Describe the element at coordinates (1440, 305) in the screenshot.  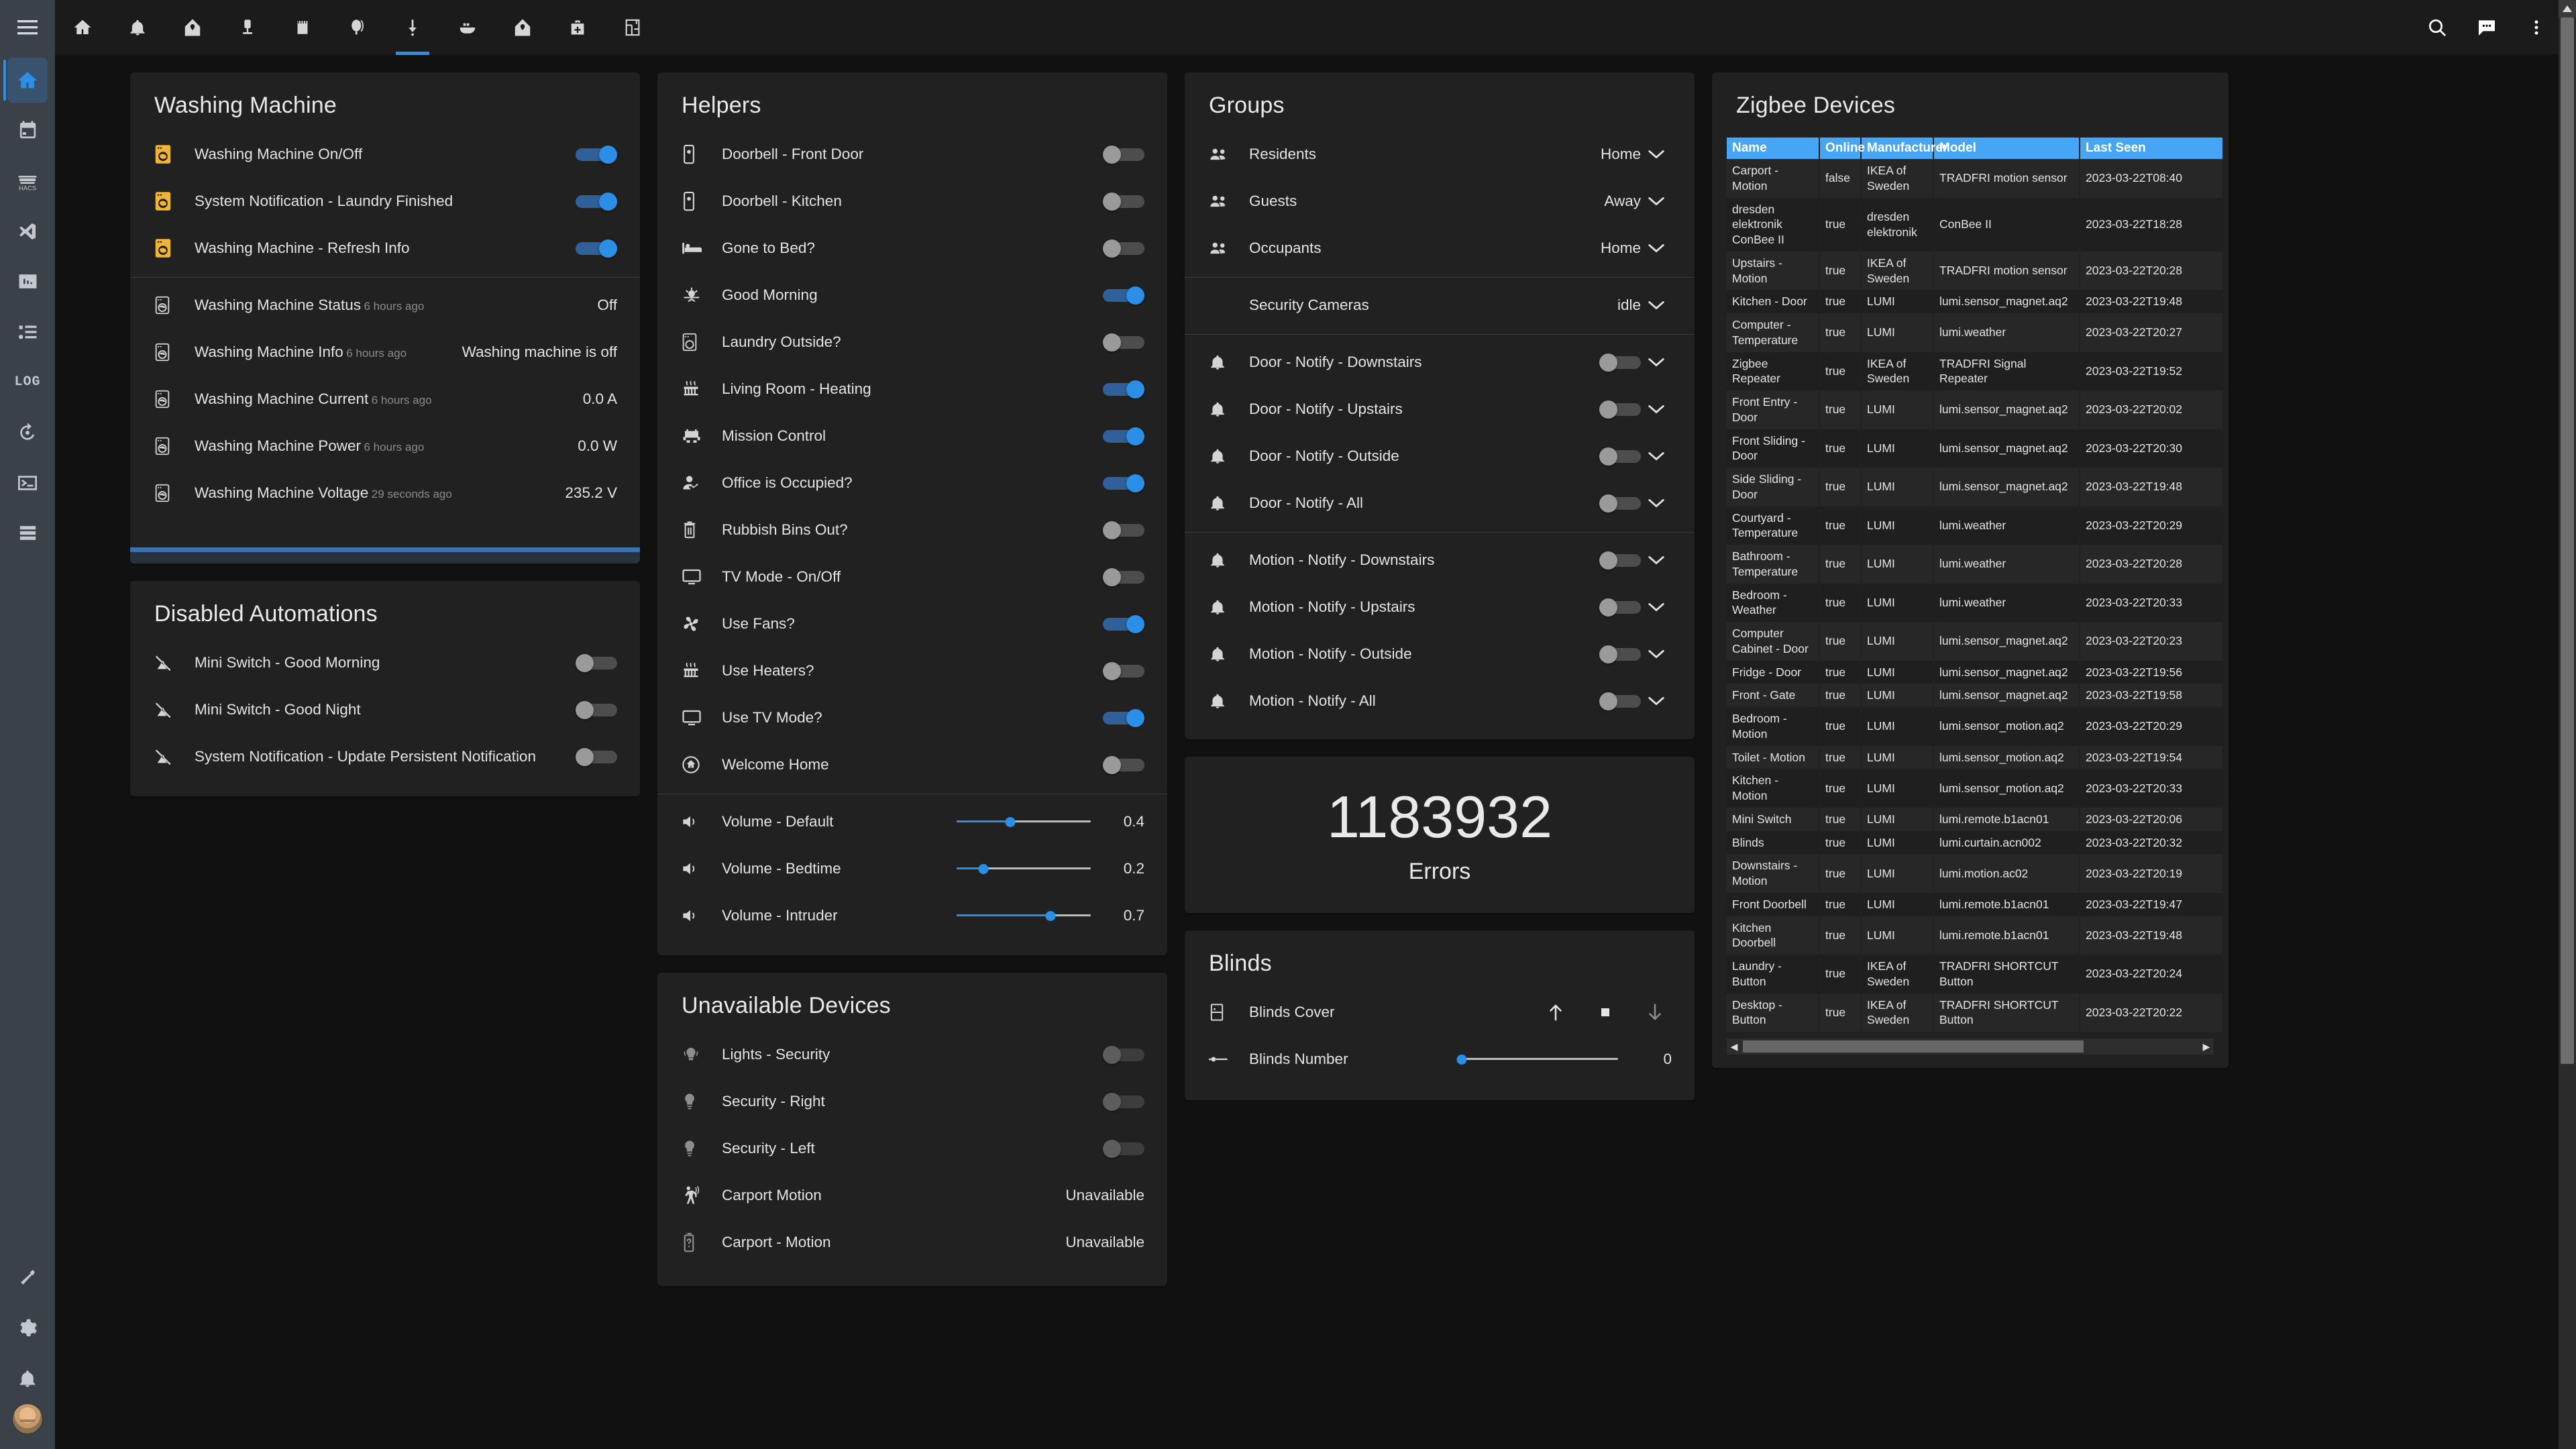
I see `list-item: Security Cameras idle` at that location.